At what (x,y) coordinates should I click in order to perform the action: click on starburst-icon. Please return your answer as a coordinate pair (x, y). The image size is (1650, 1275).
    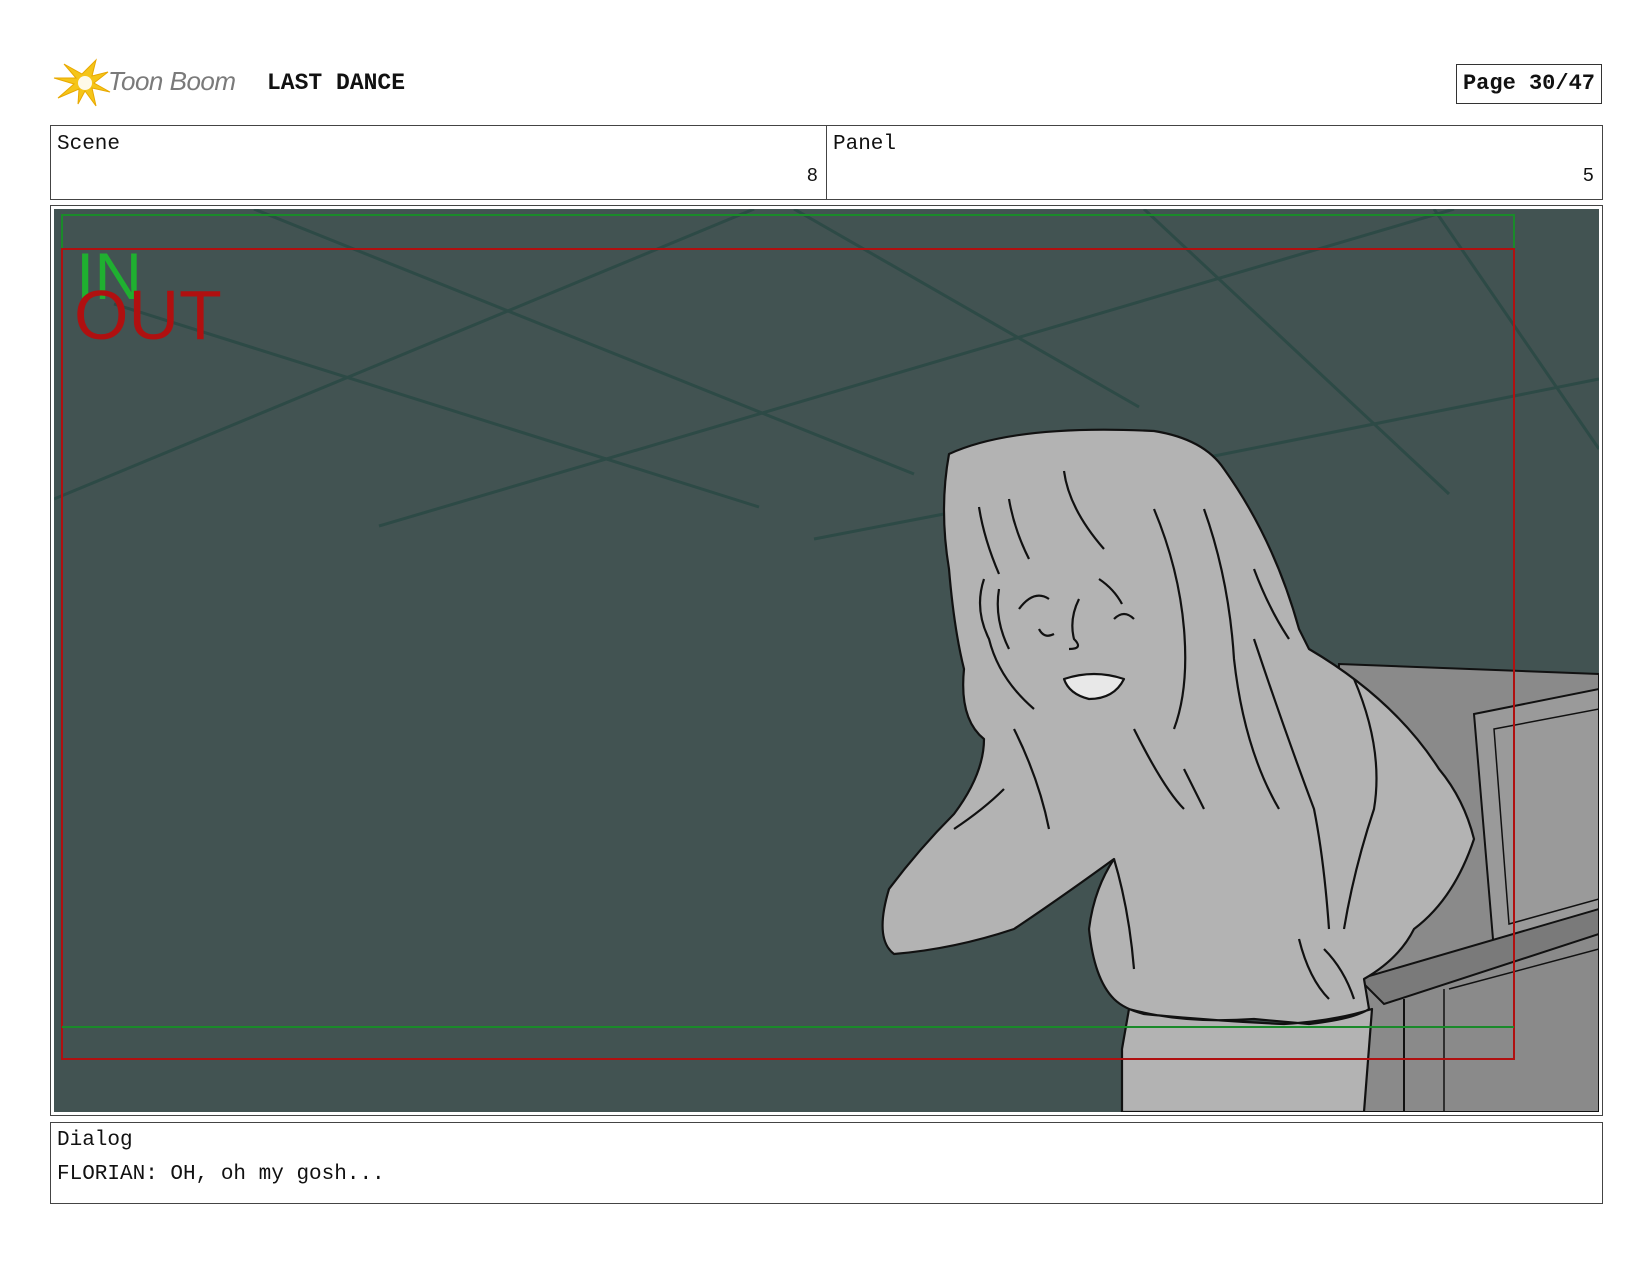
    Looking at the image, I should click on (82, 82).